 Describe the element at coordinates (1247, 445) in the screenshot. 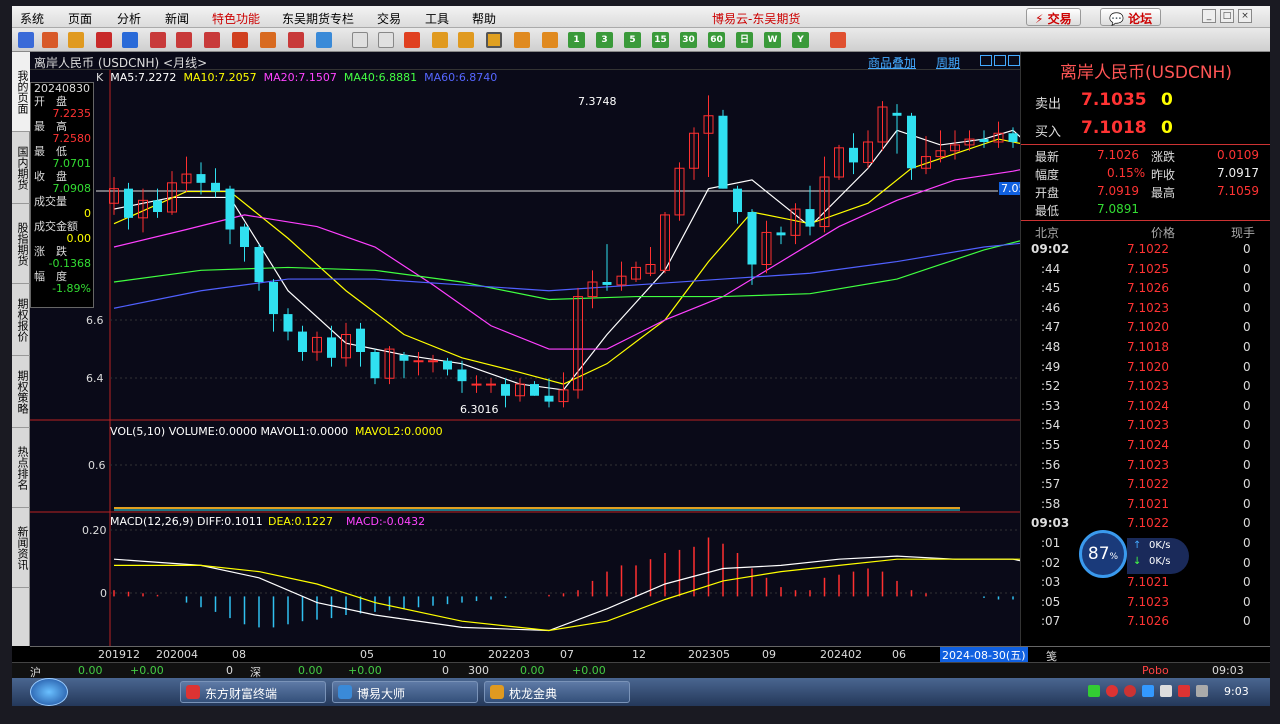

I see `tick-volume: 0` at that location.